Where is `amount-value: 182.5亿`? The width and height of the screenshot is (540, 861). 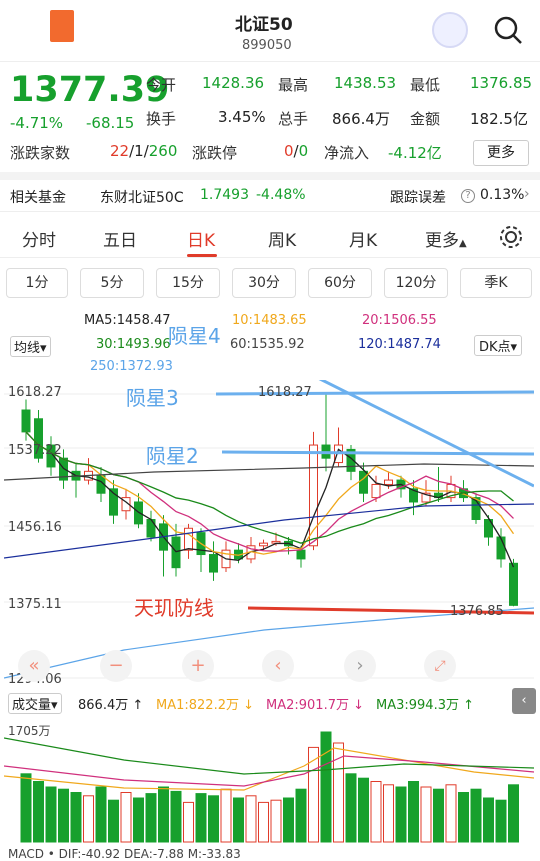
amount-value: 182.5亿 is located at coordinates (499, 119).